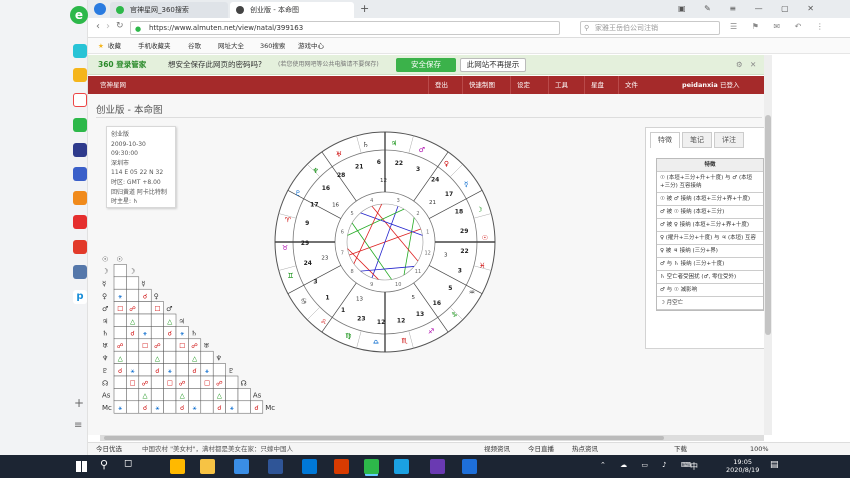 The height and width of the screenshot is (478, 850). Describe the element at coordinates (311, 46) in the screenshot. I see `fav-item: 游戏中心` at that location.